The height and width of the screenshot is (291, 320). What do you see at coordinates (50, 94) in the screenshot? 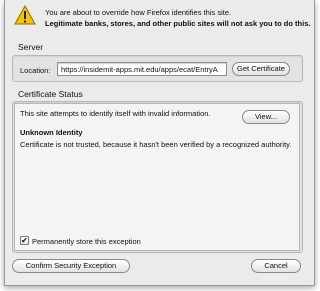
I see `certificate-status-title: Certificate Status` at bounding box center [50, 94].